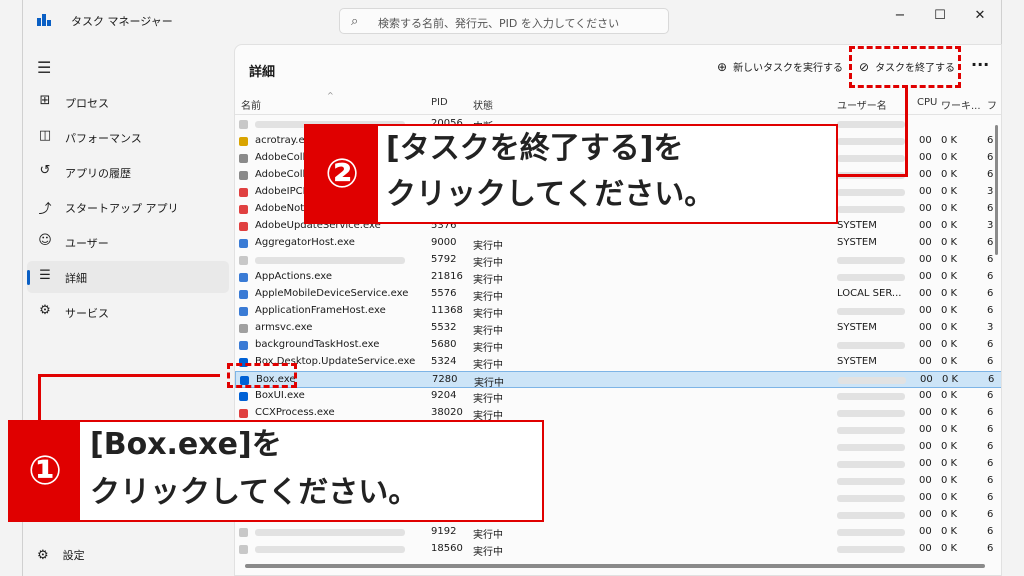 The image size is (1024, 576). What do you see at coordinates (355, 21) in the screenshot?
I see `search-icon: ⌕` at bounding box center [355, 21].